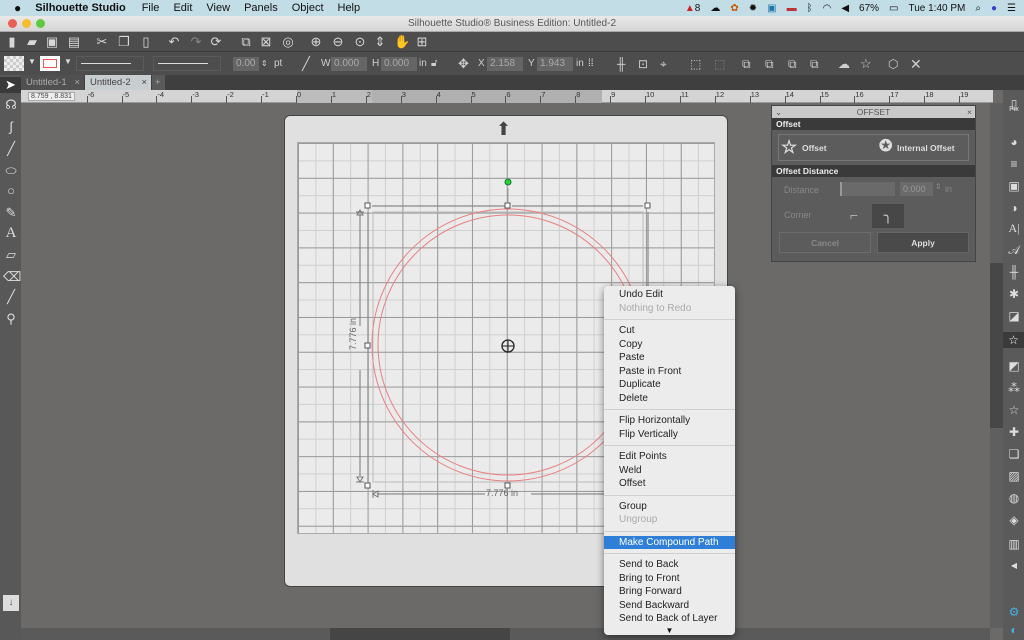 This screenshot has width=1024, height=640. Describe the element at coordinates (669, 565) in the screenshot. I see `menu-item-send-to-back: Send to Back` at that location.